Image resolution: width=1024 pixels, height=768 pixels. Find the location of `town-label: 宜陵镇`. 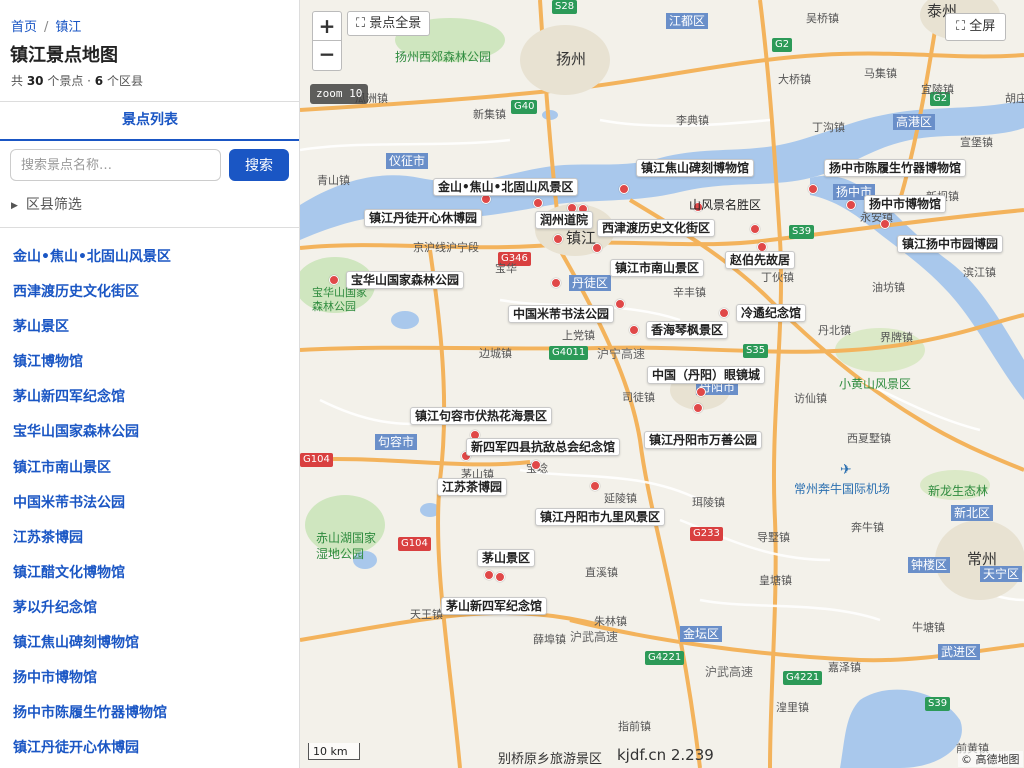

town-label: 宜陵镇 is located at coordinates (937, 89).